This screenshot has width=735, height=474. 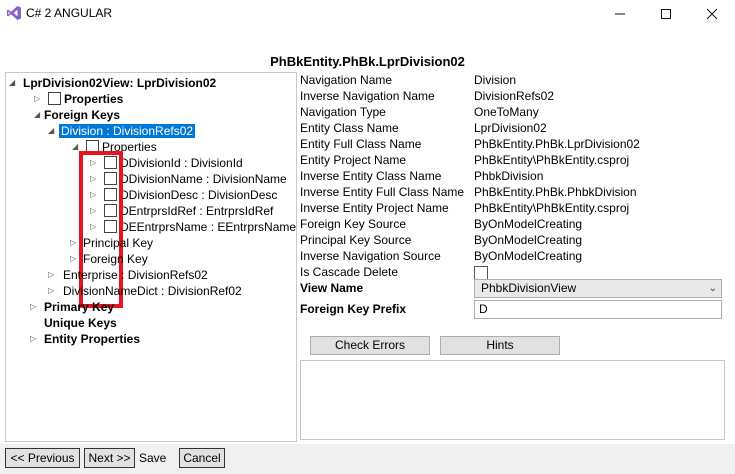 I want to click on property-row: Entity Class Name LprDivision02, so click(x=515, y=128).